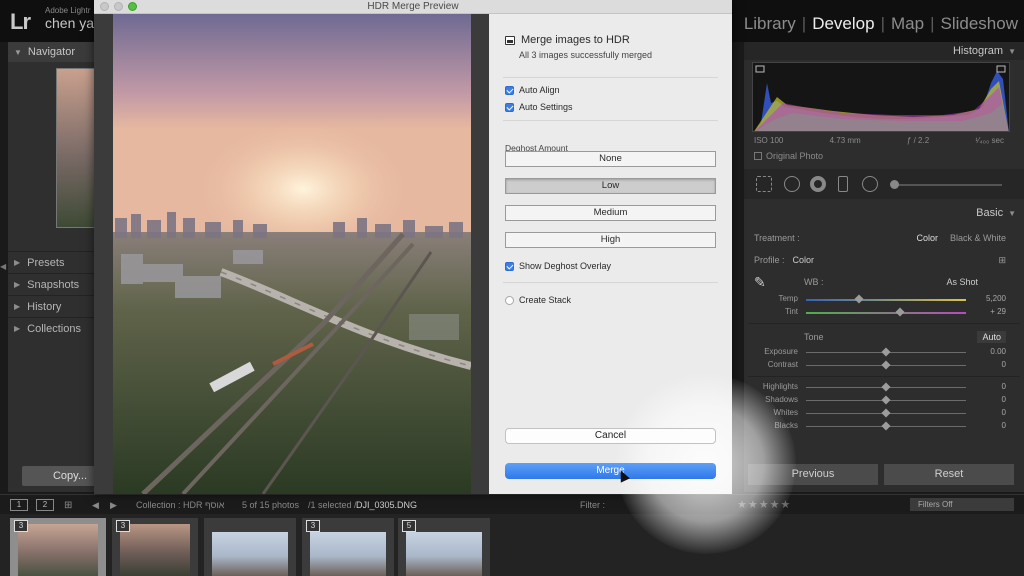  Describe the element at coordinates (758, 156) in the screenshot. I see `original-photo-checkbox` at that location.